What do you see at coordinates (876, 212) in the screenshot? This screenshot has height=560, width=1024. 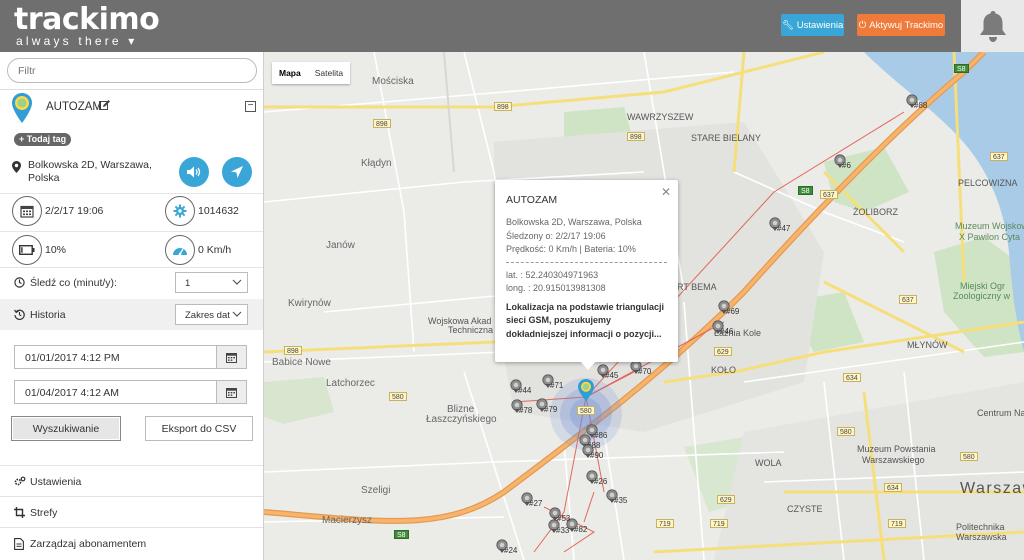 I see `place-label: ŻOLIBORZ` at bounding box center [876, 212].